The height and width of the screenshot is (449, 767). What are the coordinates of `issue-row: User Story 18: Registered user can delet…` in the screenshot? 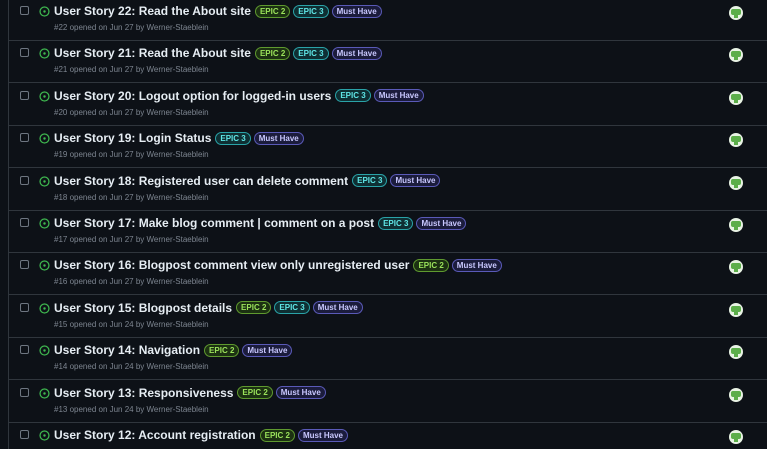 It's located at (388, 190).